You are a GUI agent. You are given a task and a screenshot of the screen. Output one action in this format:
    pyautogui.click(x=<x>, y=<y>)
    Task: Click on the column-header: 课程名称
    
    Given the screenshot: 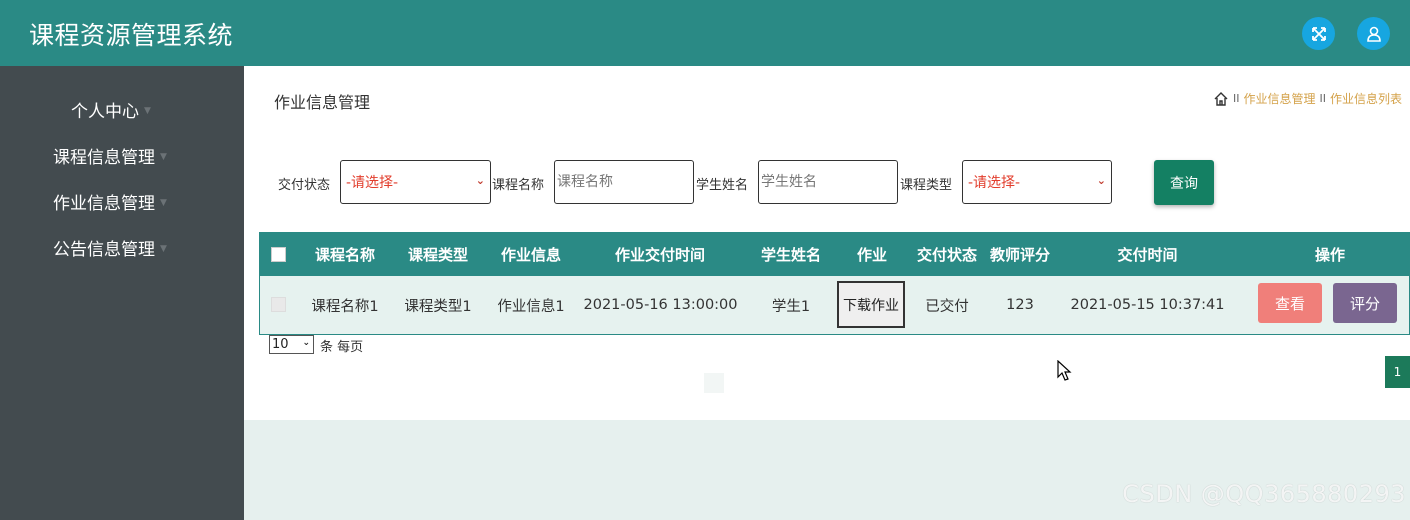 What is the action you would take?
    pyautogui.click(x=344, y=255)
    